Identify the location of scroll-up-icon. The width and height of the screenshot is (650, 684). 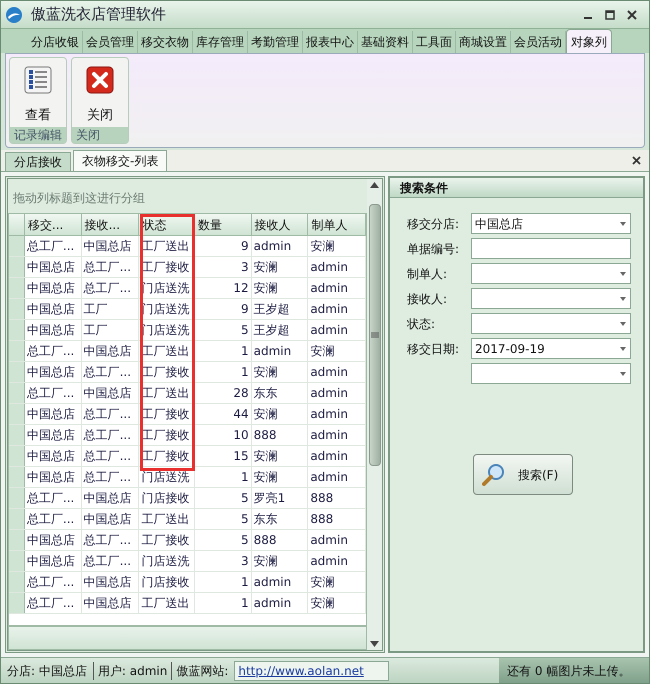
(374, 185).